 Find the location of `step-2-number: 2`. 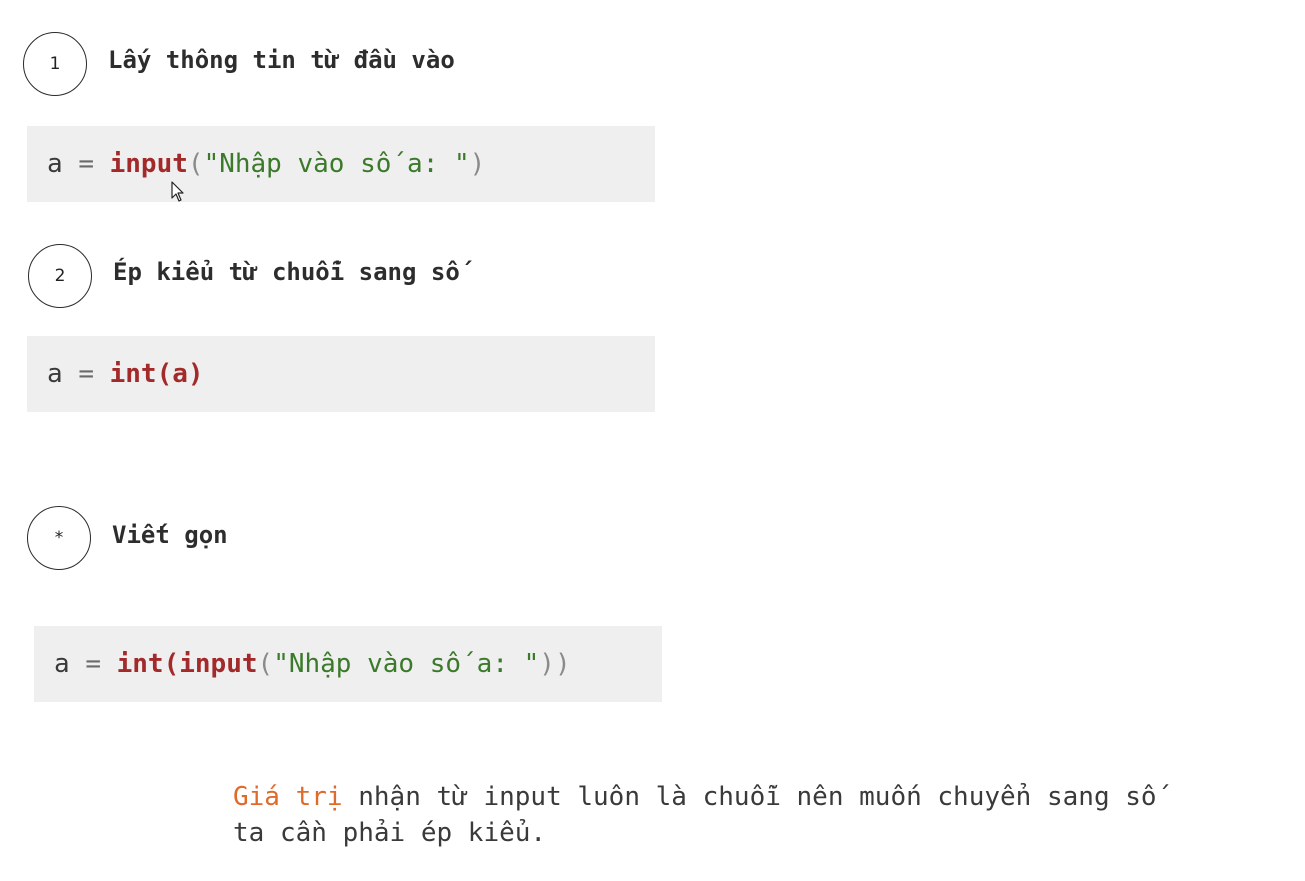

step-2-number: 2 is located at coordinates (60, 276).